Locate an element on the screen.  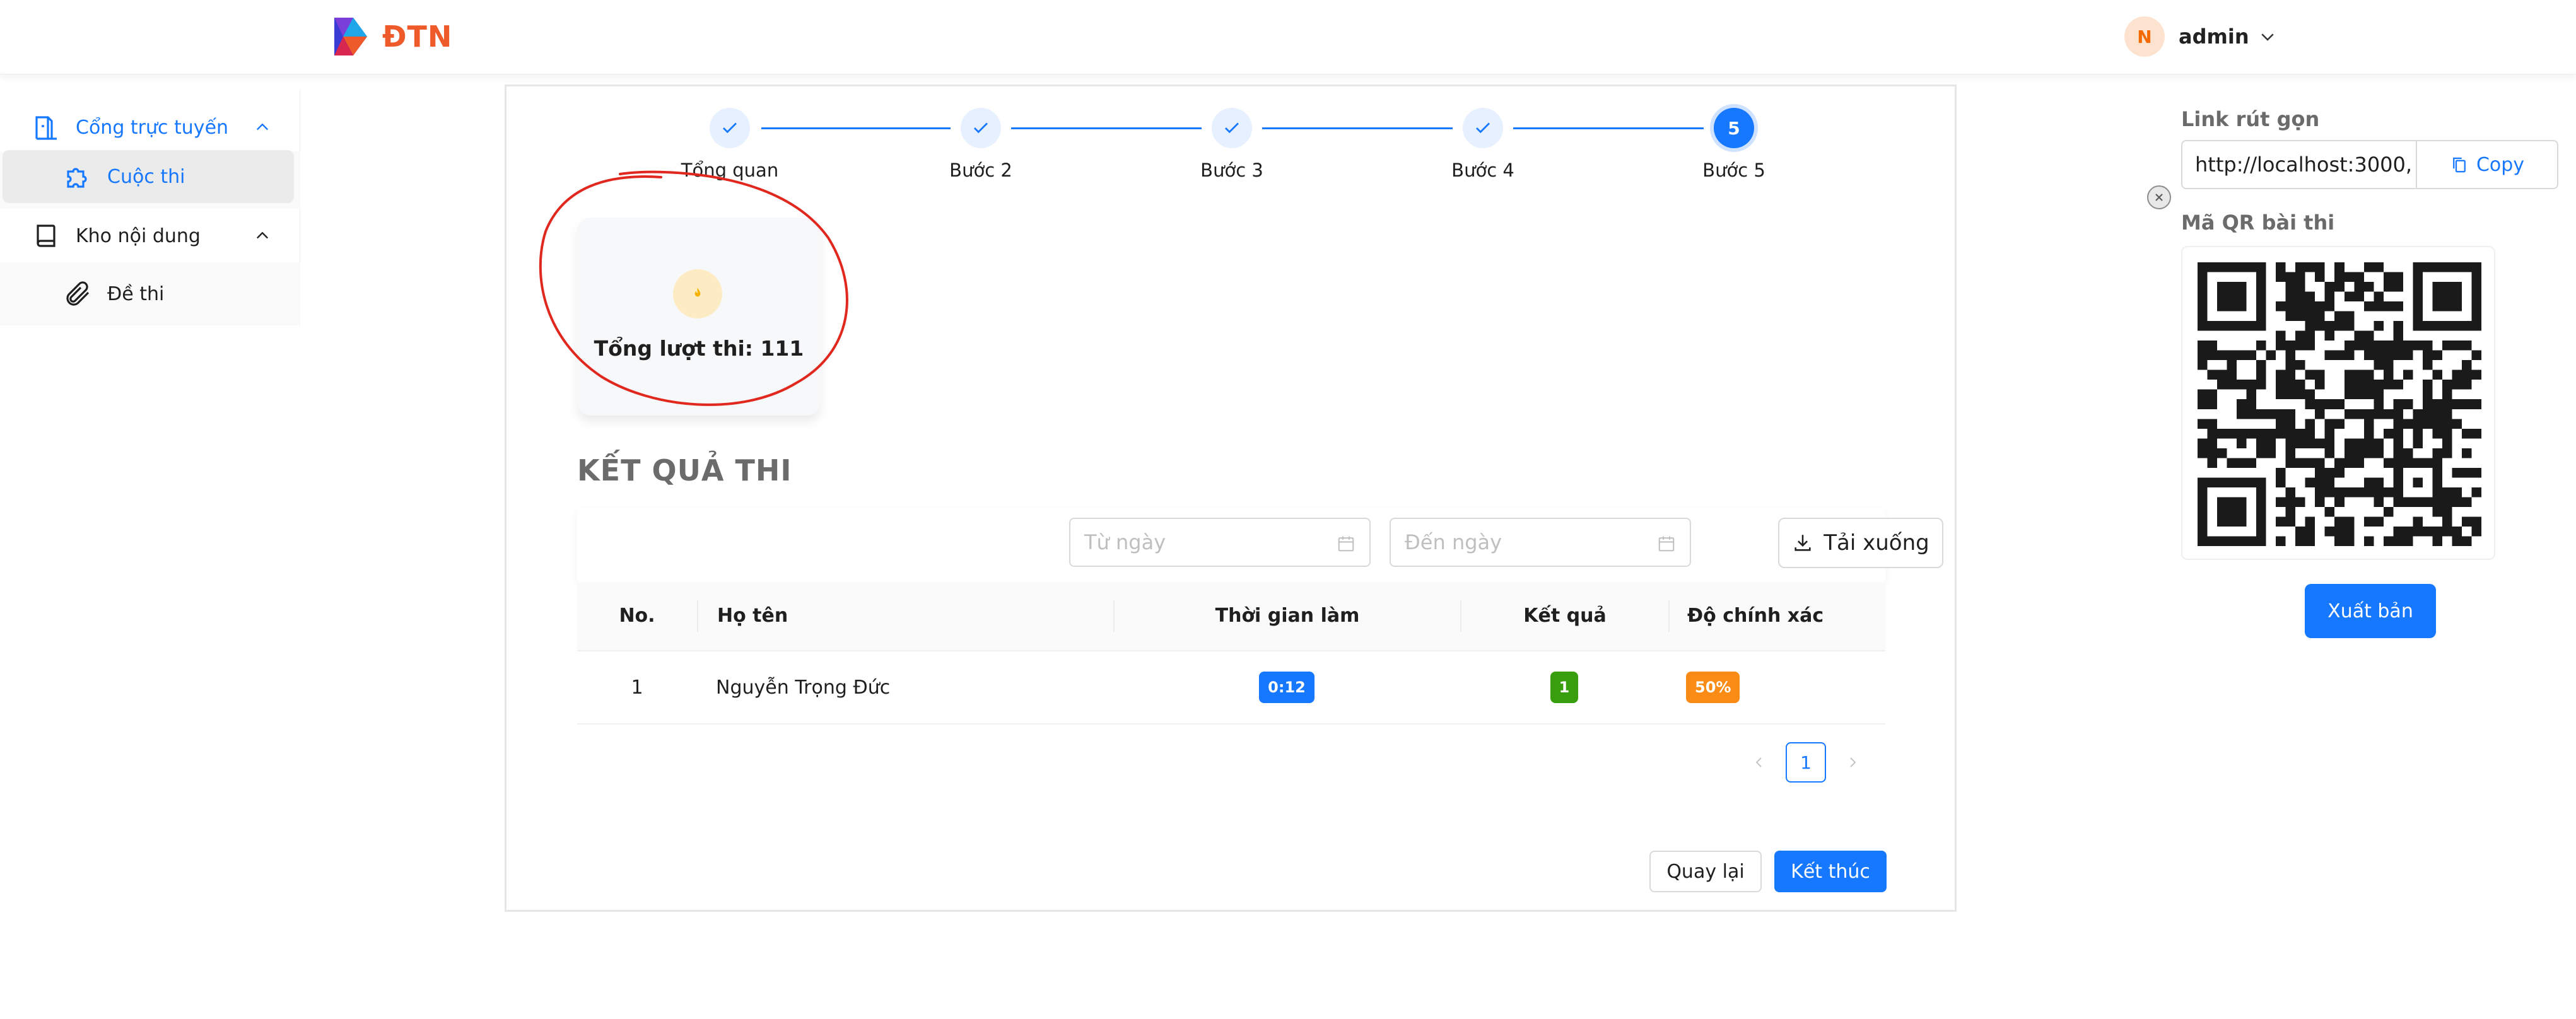
pagination: 1 is located at coordinates (1805, 762).